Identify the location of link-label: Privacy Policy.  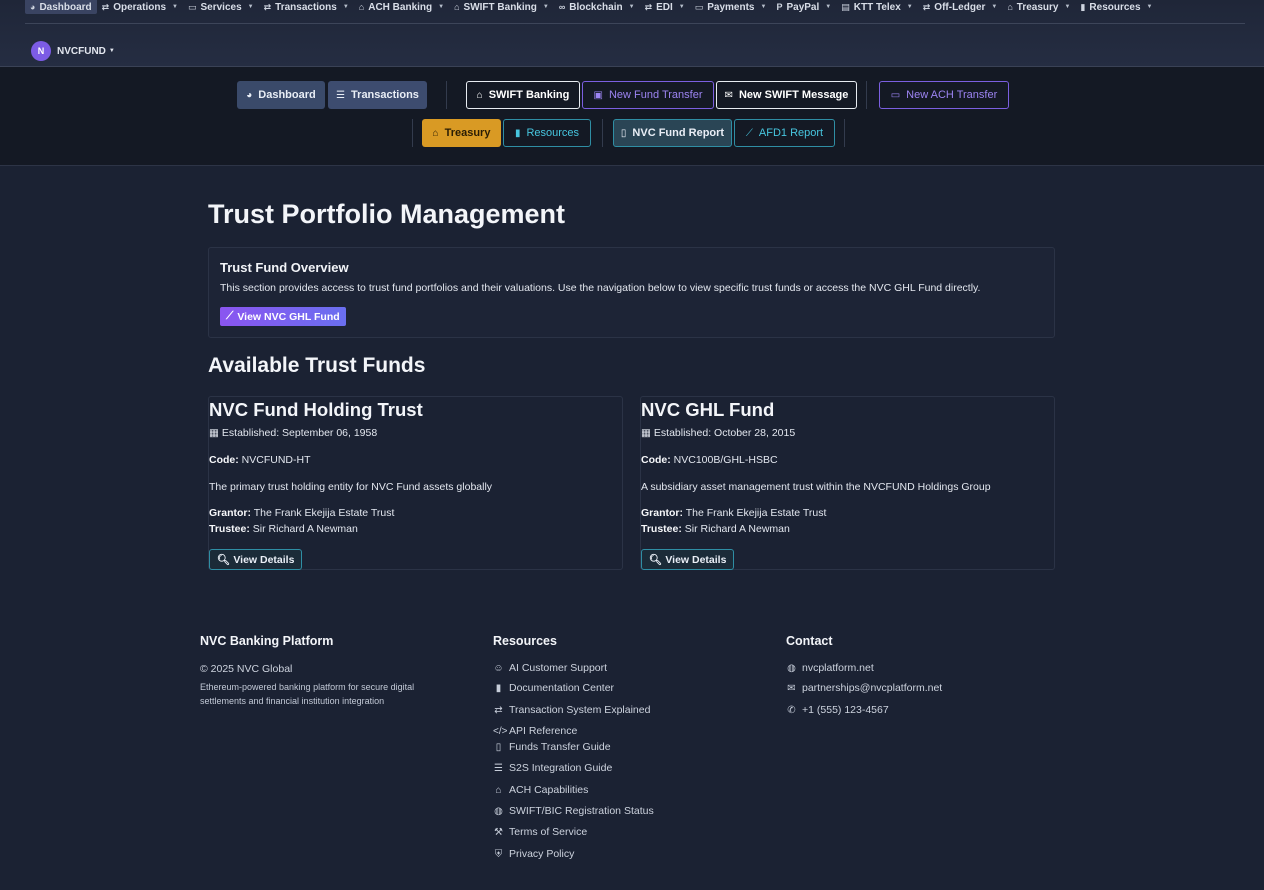
(542, 854).